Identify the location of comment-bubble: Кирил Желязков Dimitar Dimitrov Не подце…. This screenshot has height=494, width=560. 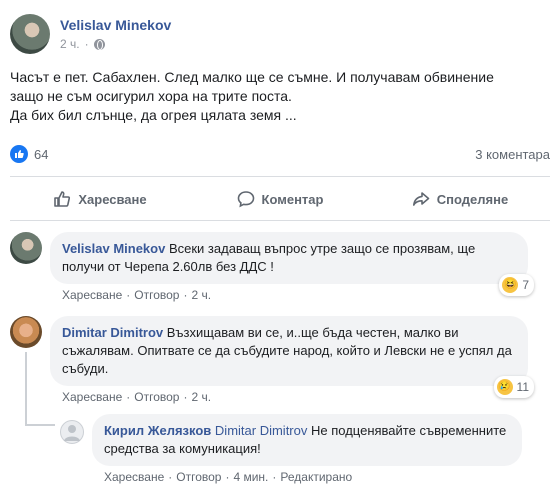
(307, 440).